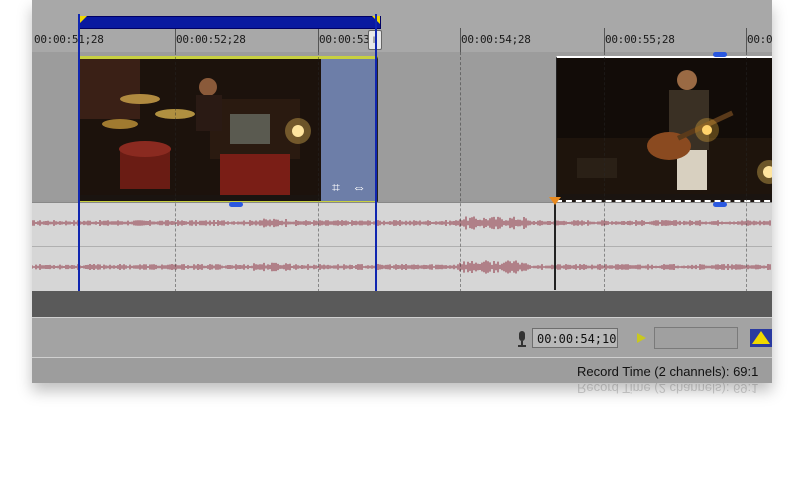 The image size is (800, 503). I want to click on video-clip-guitarist, so click(664, 129).